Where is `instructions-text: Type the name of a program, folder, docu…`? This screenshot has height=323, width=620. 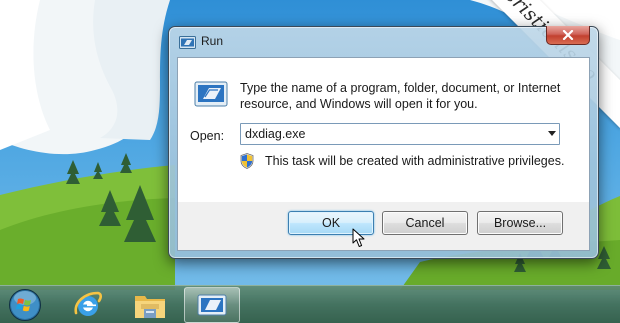 instructions-text: Type the name of a program, folder, docu… is located at coordinates (400, 96).